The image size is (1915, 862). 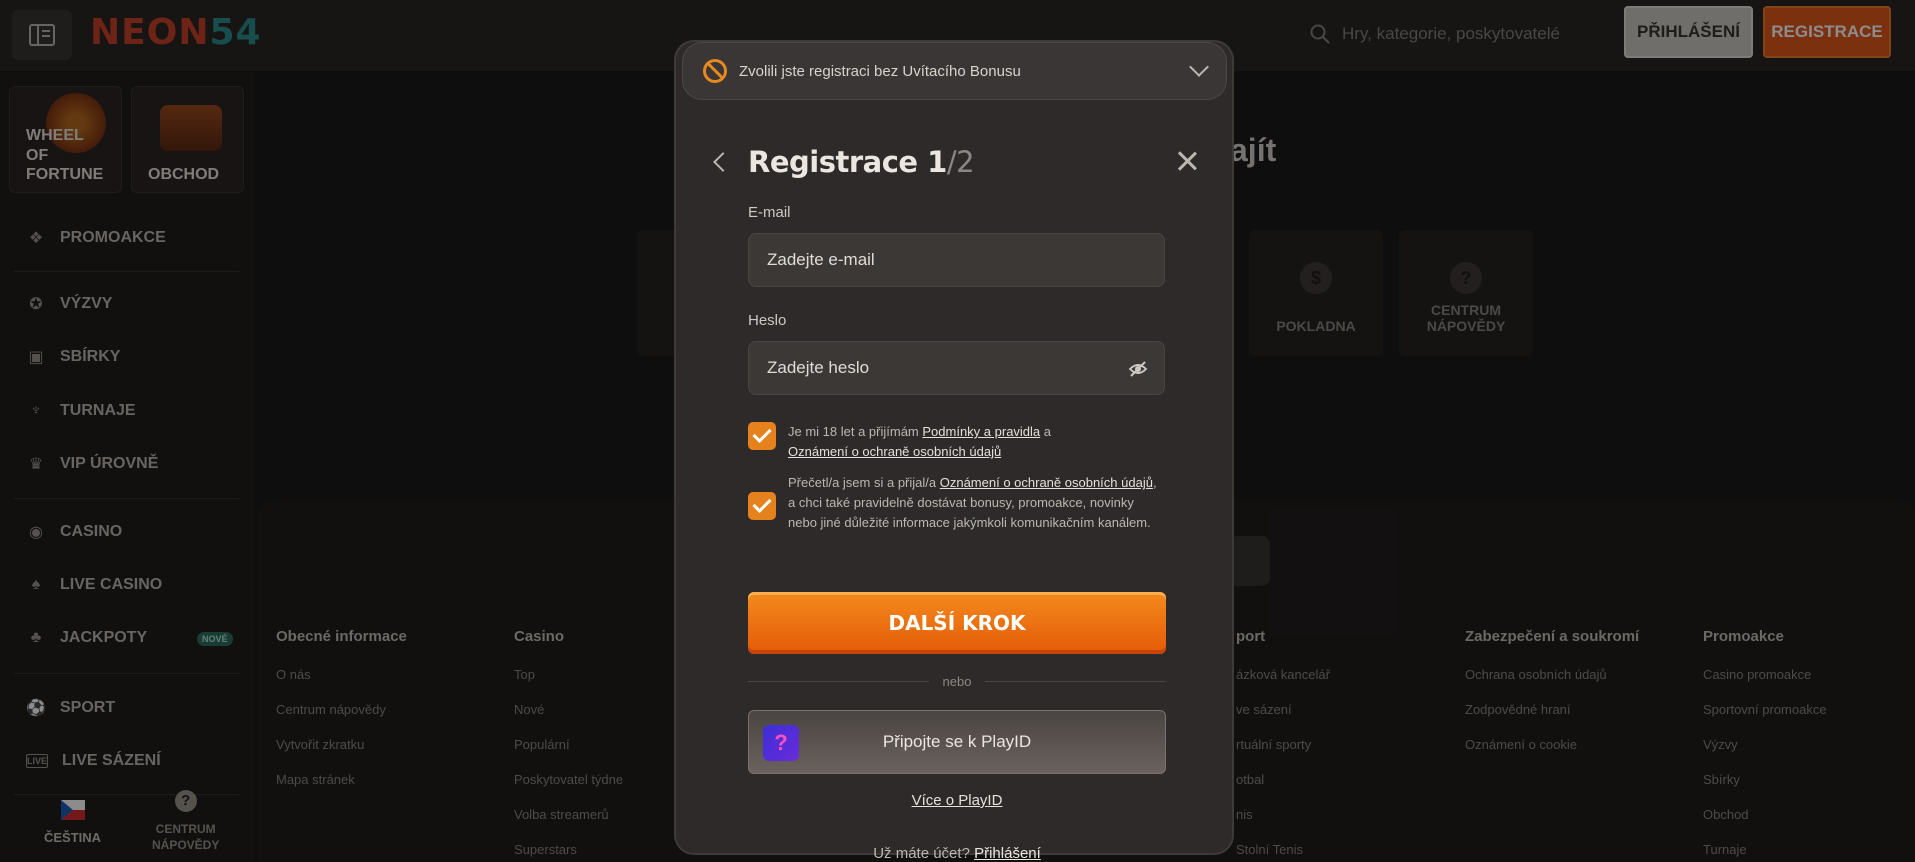 I want to click on next-step-button: DALŠÍ KROK, so click(x=957, y=623).